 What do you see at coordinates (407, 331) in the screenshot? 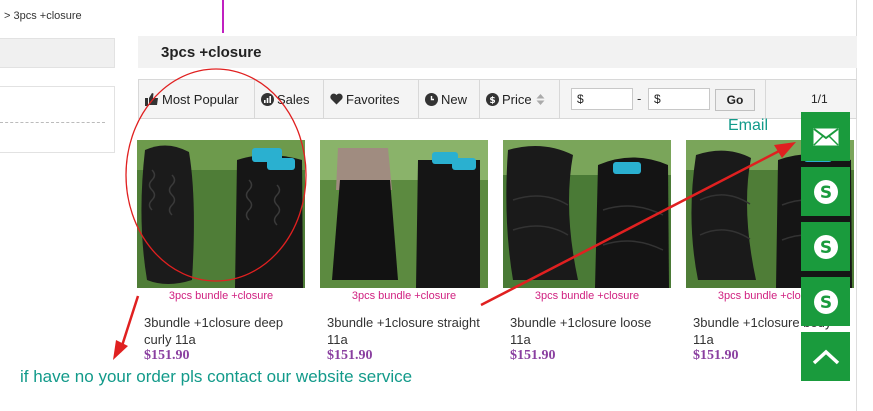
I see `product-name: 3bundle +1closure straight 11a` at bounding box center [407, 331].